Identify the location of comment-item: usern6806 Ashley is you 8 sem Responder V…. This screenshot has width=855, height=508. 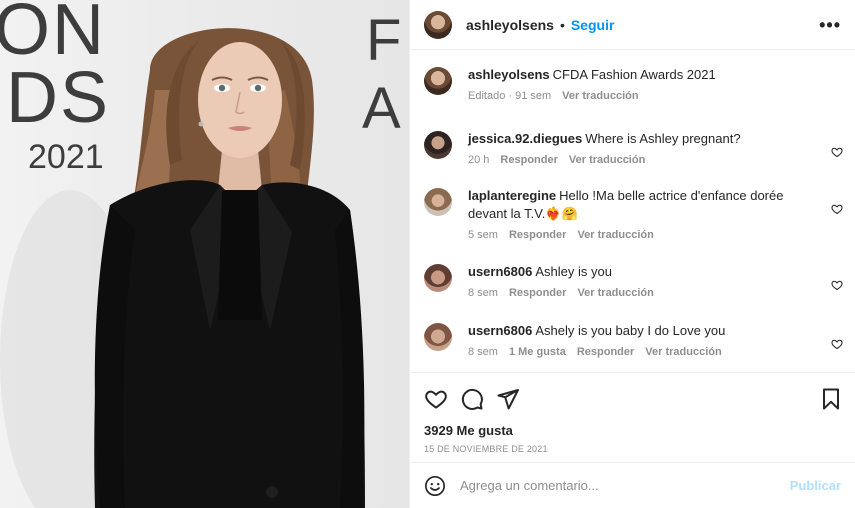
(632, 292).